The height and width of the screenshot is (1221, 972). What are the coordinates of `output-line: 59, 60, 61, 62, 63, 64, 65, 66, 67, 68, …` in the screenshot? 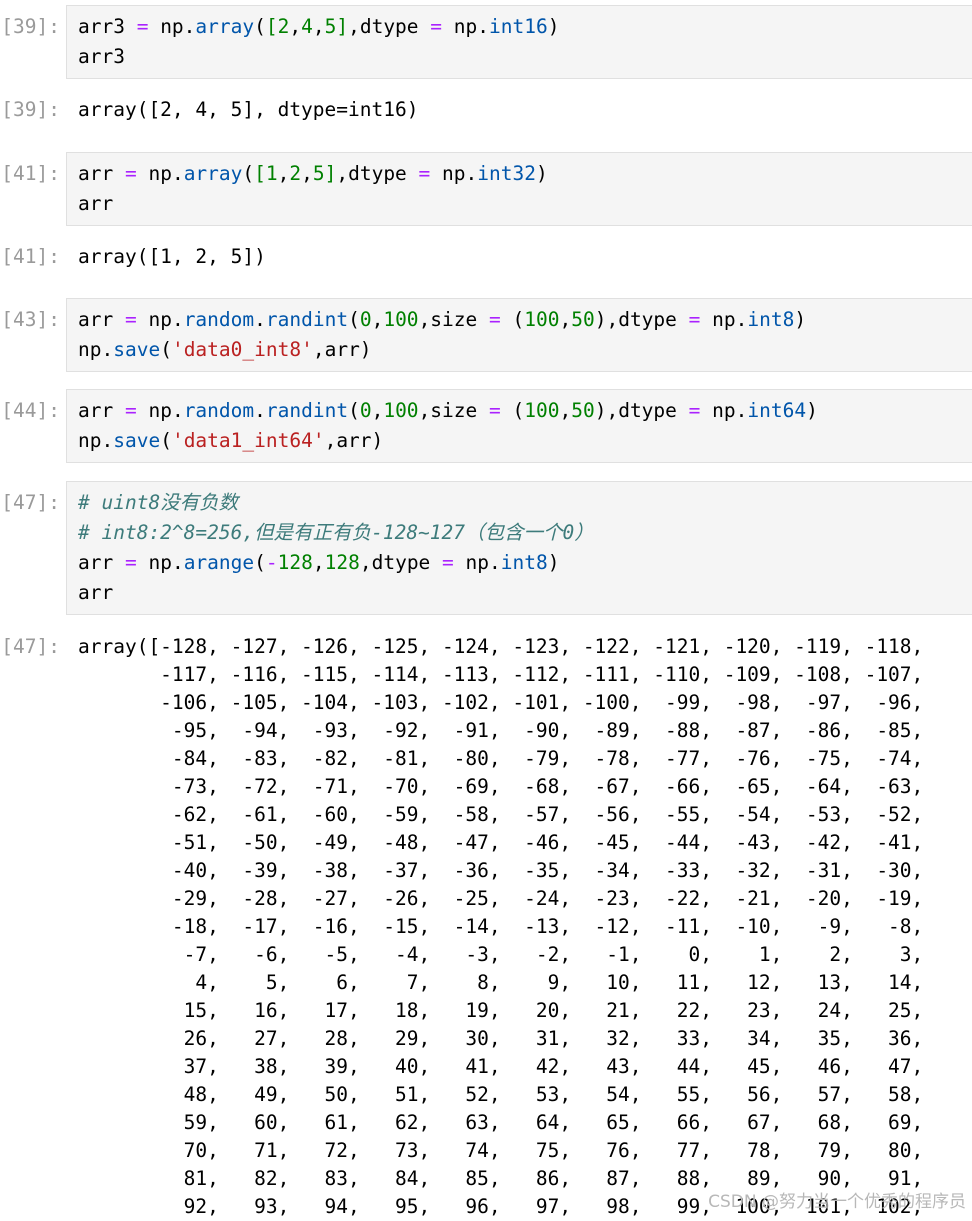 It's located at (501, 1122).